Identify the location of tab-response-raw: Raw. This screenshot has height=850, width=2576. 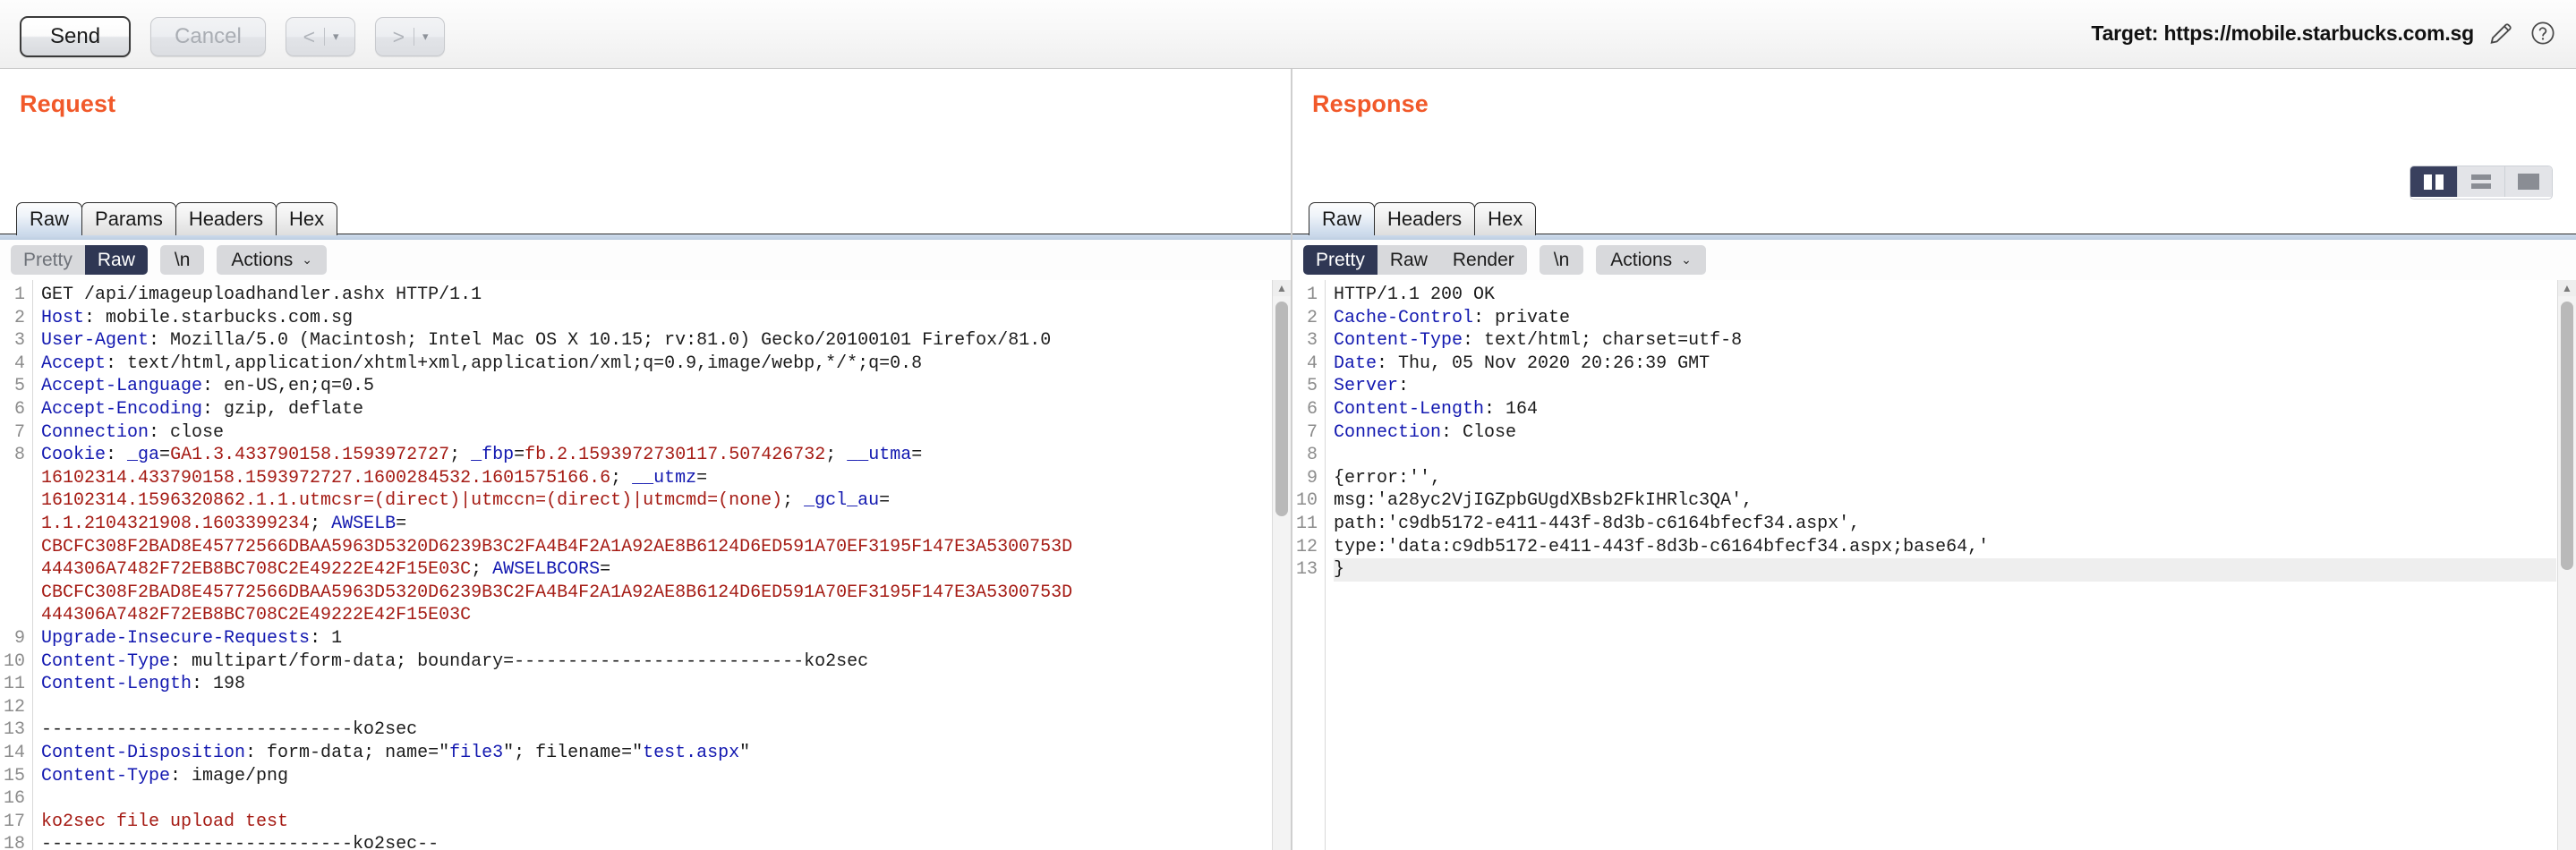
(1342, 218).